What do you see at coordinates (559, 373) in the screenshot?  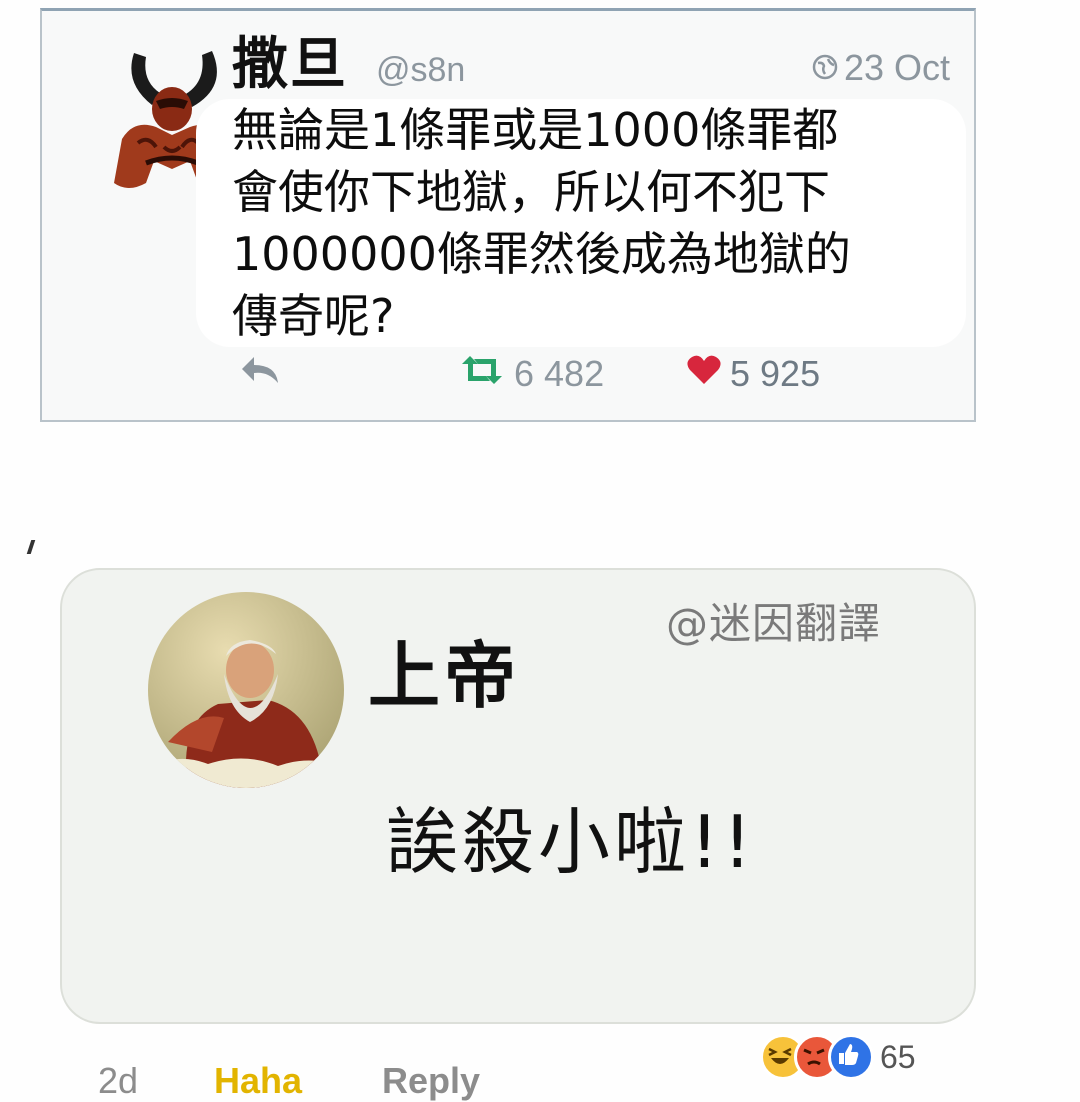 I see `retweet-count: 6 482` at bounding box center [559, 373].